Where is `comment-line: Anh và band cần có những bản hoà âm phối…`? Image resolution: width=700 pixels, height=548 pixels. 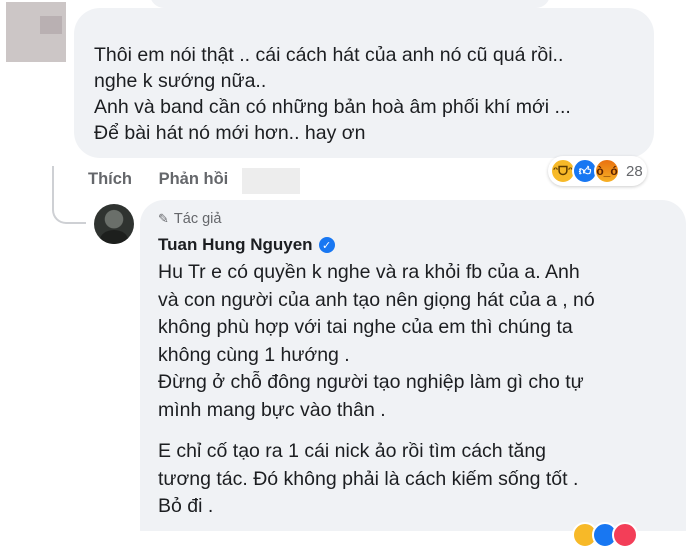 comment-line: Anh và band cần có những bản hoà âm phối… is located at coordinates (332, 107).